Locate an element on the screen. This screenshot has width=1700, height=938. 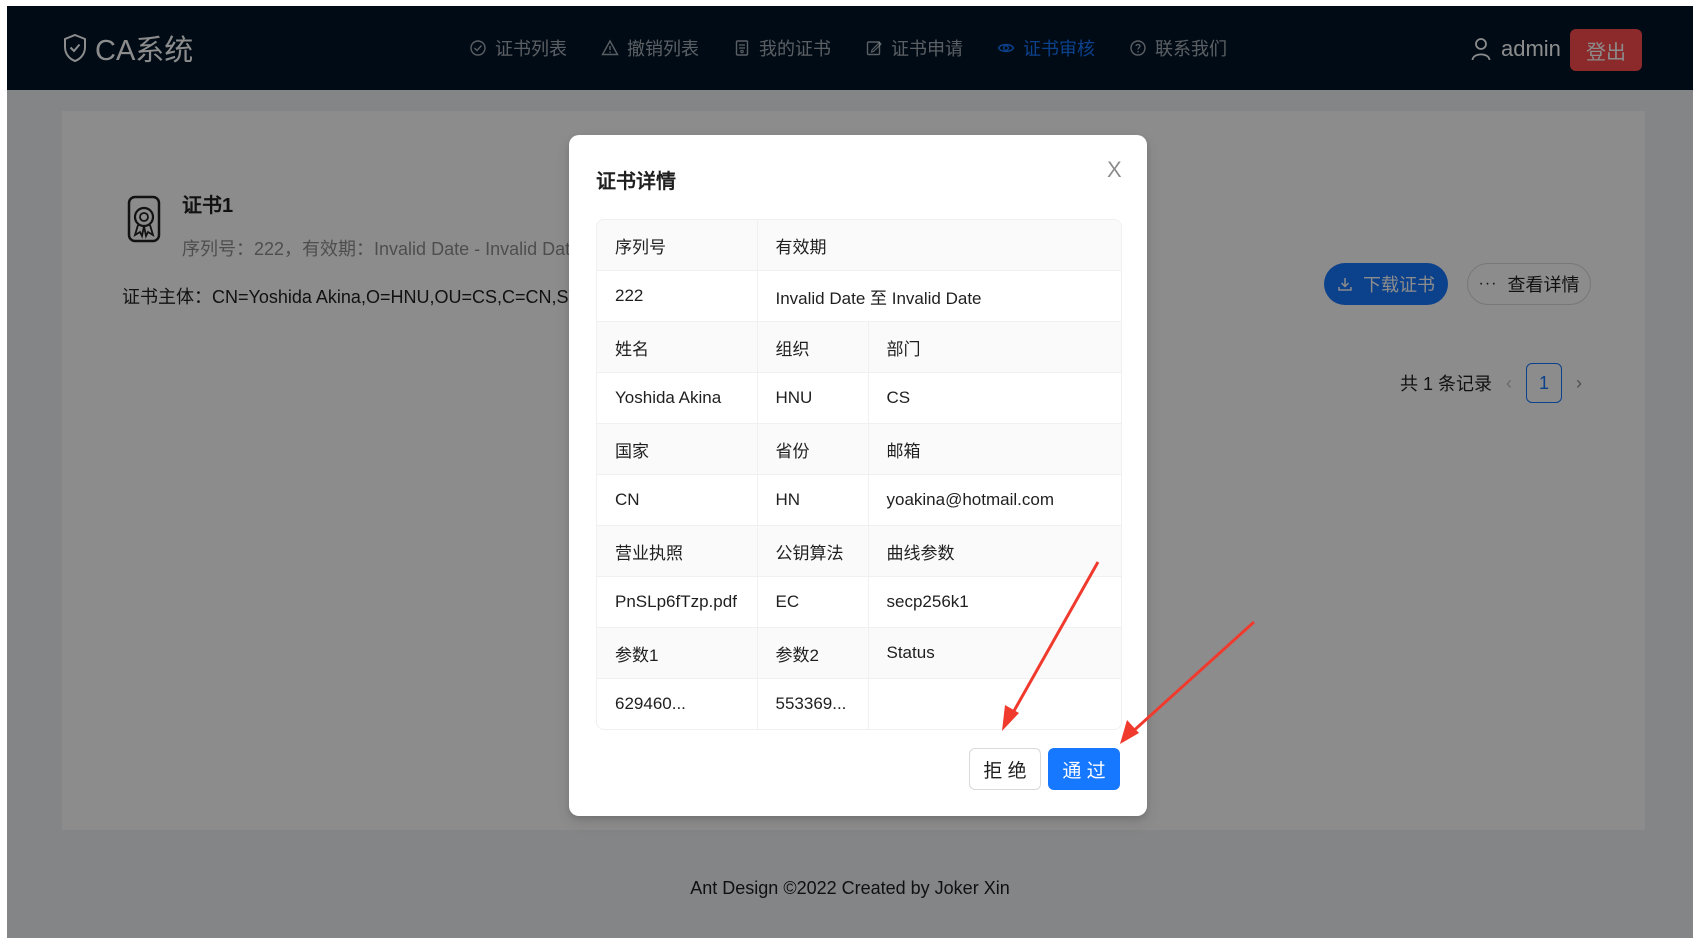
reject-button: 拒 绝 is located at coordinates (1005, 769).